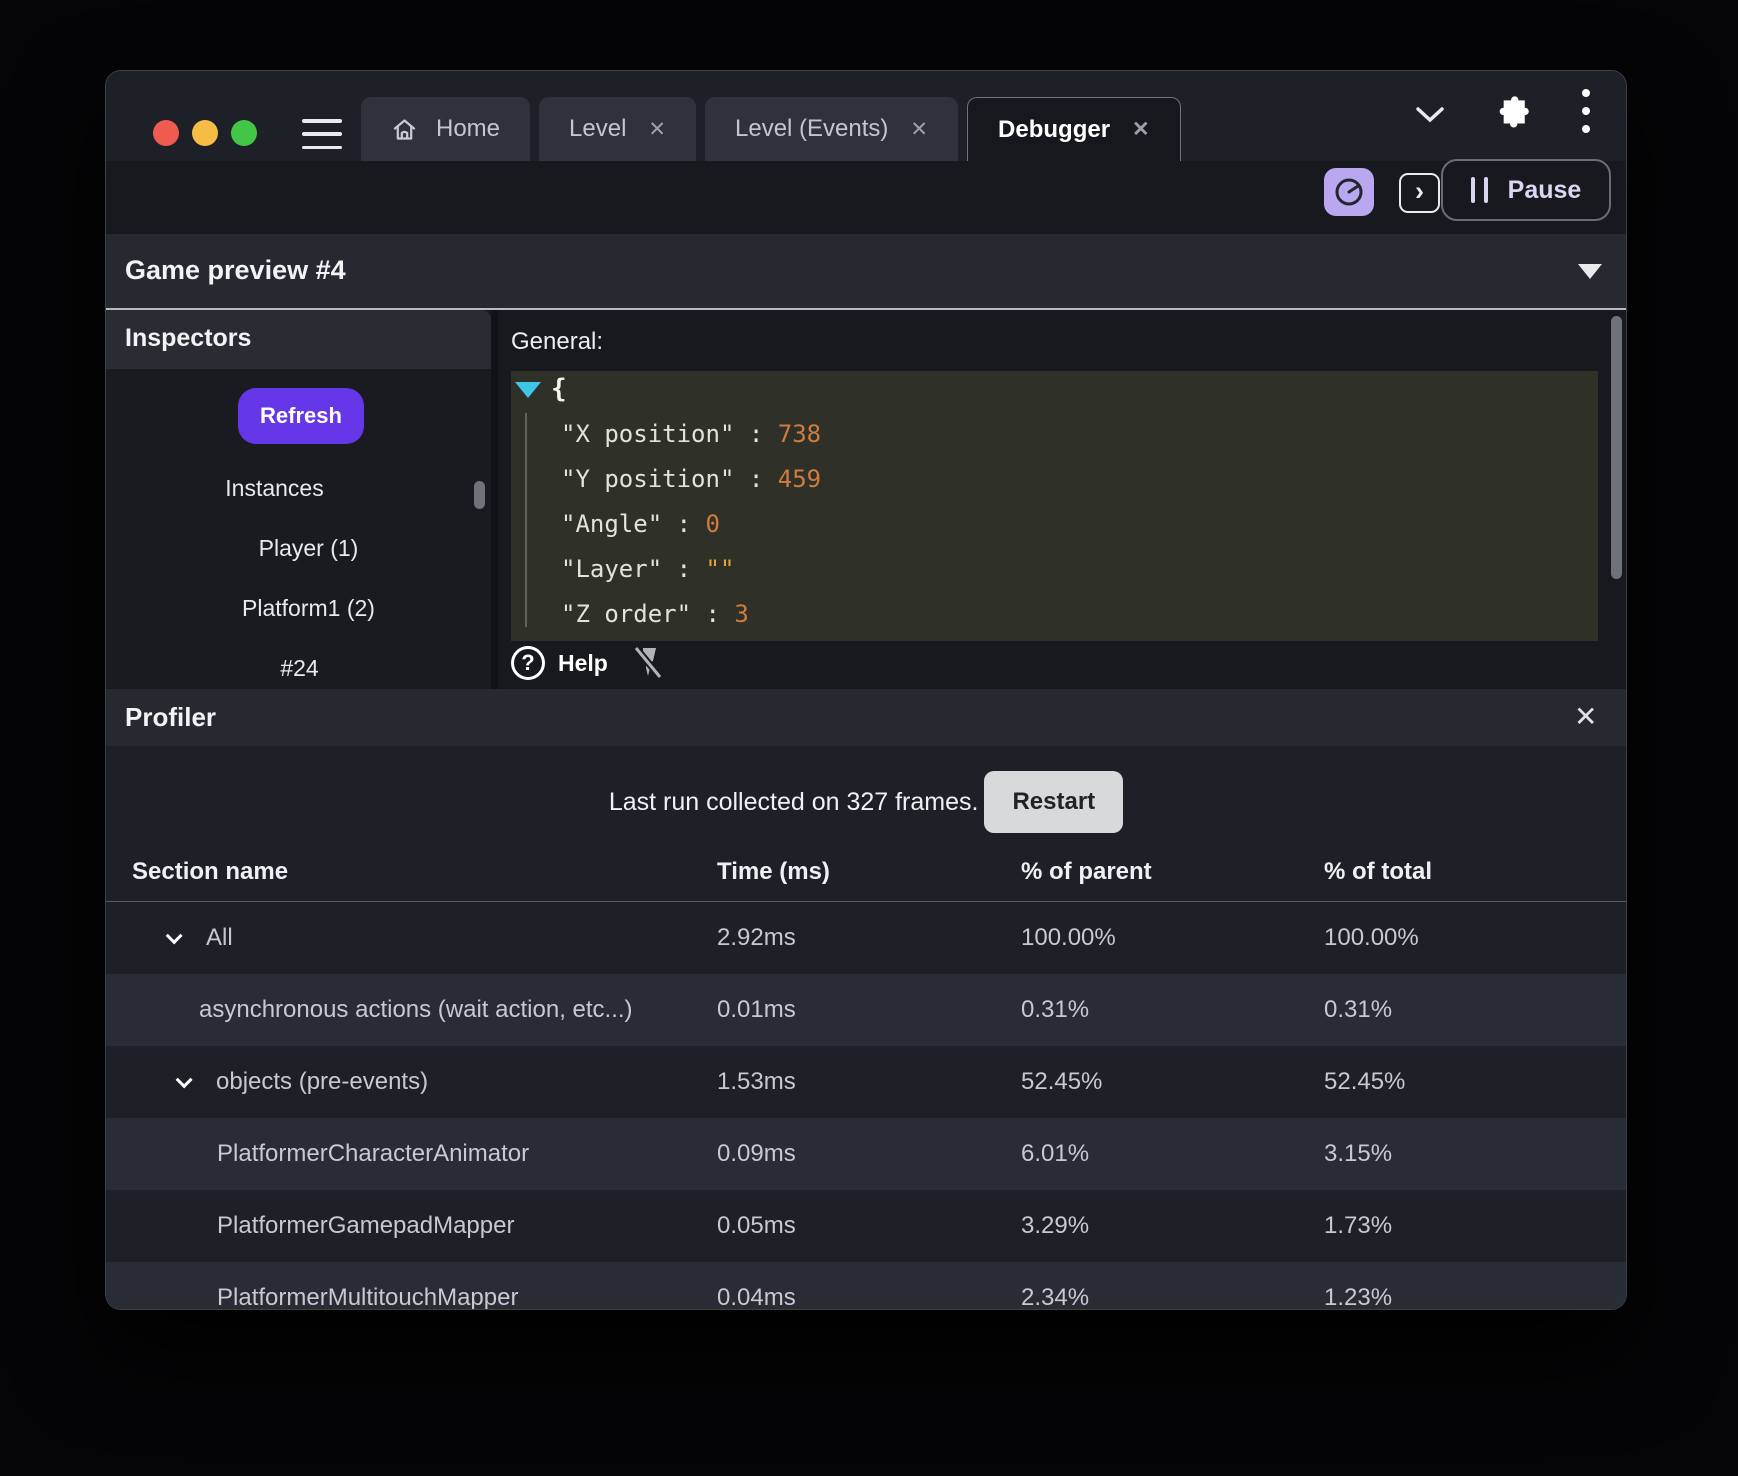 The width and height of the screenshot is (1738, 1476). Describe the element at coordinates (1419, 193) in the screenshot. I see `console-icon: ›` at that location.